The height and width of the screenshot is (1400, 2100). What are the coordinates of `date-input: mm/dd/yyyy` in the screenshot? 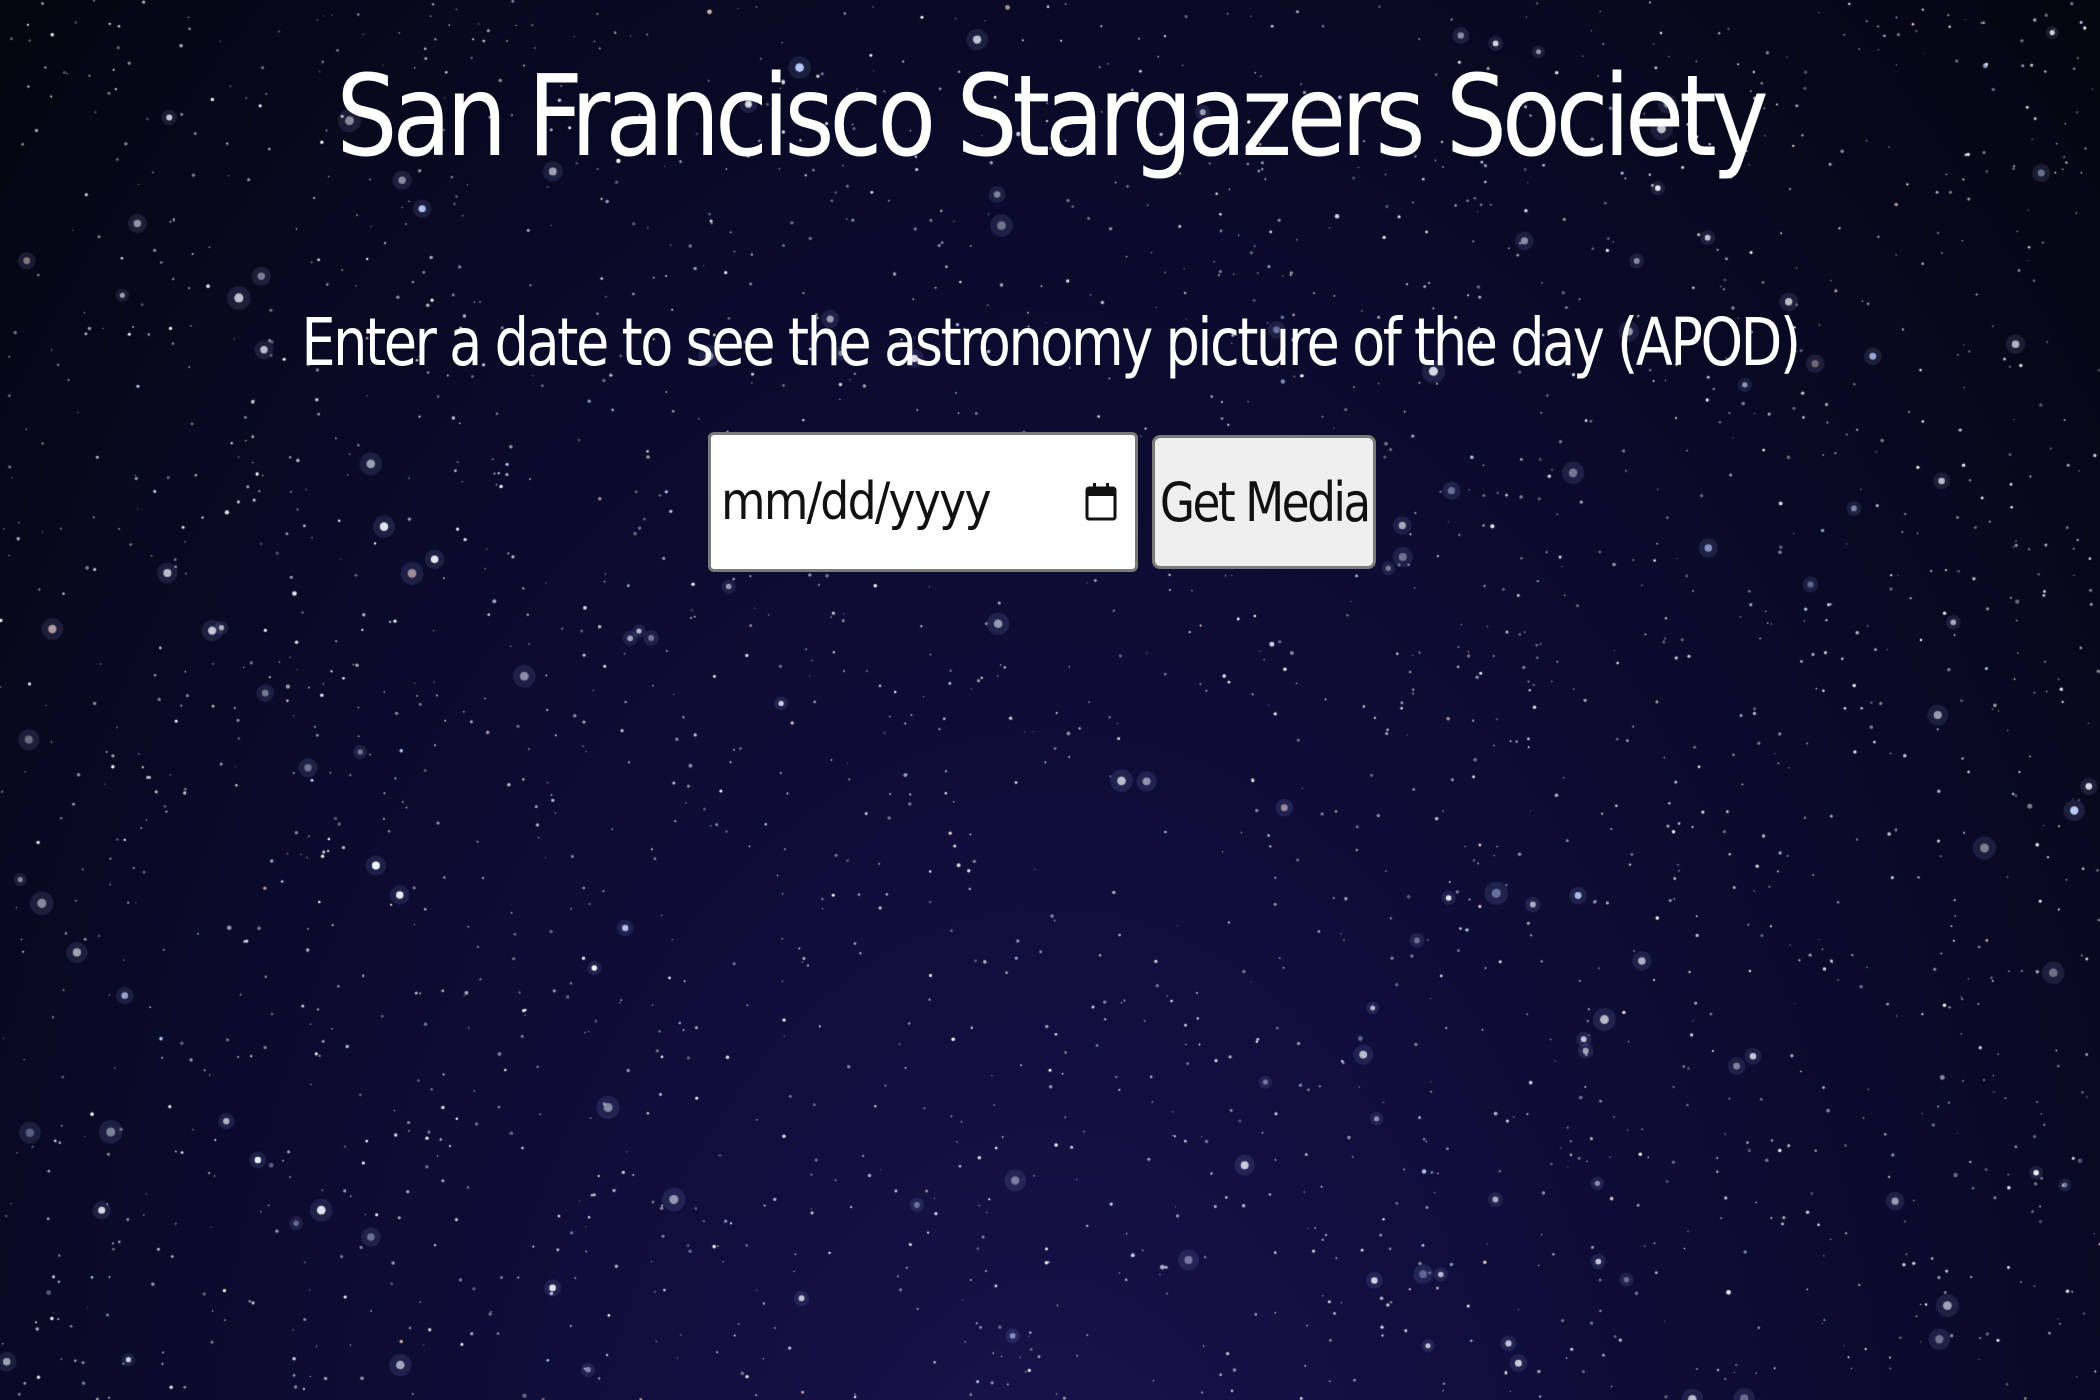 It's located at (923, 502).